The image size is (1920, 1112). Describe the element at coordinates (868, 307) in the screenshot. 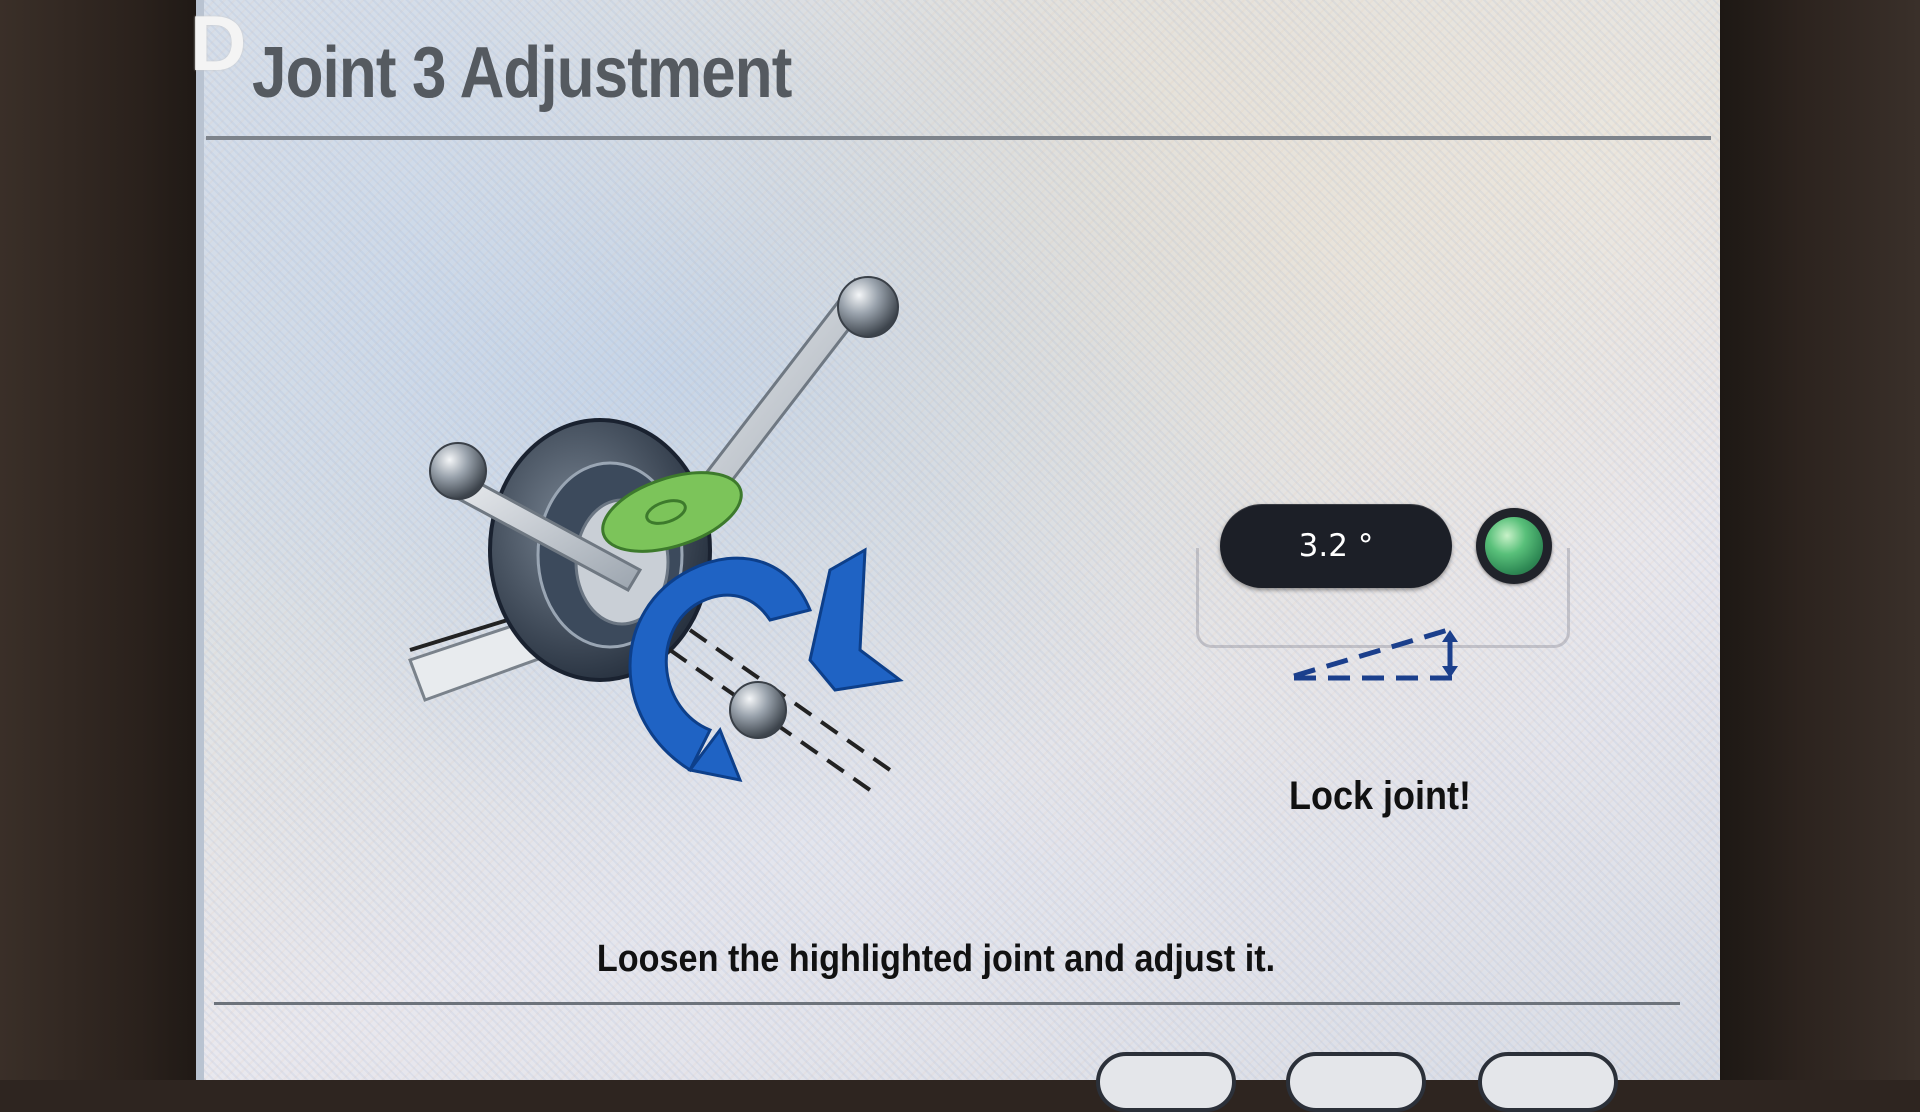

I see `marker-ball-upper` at that location.